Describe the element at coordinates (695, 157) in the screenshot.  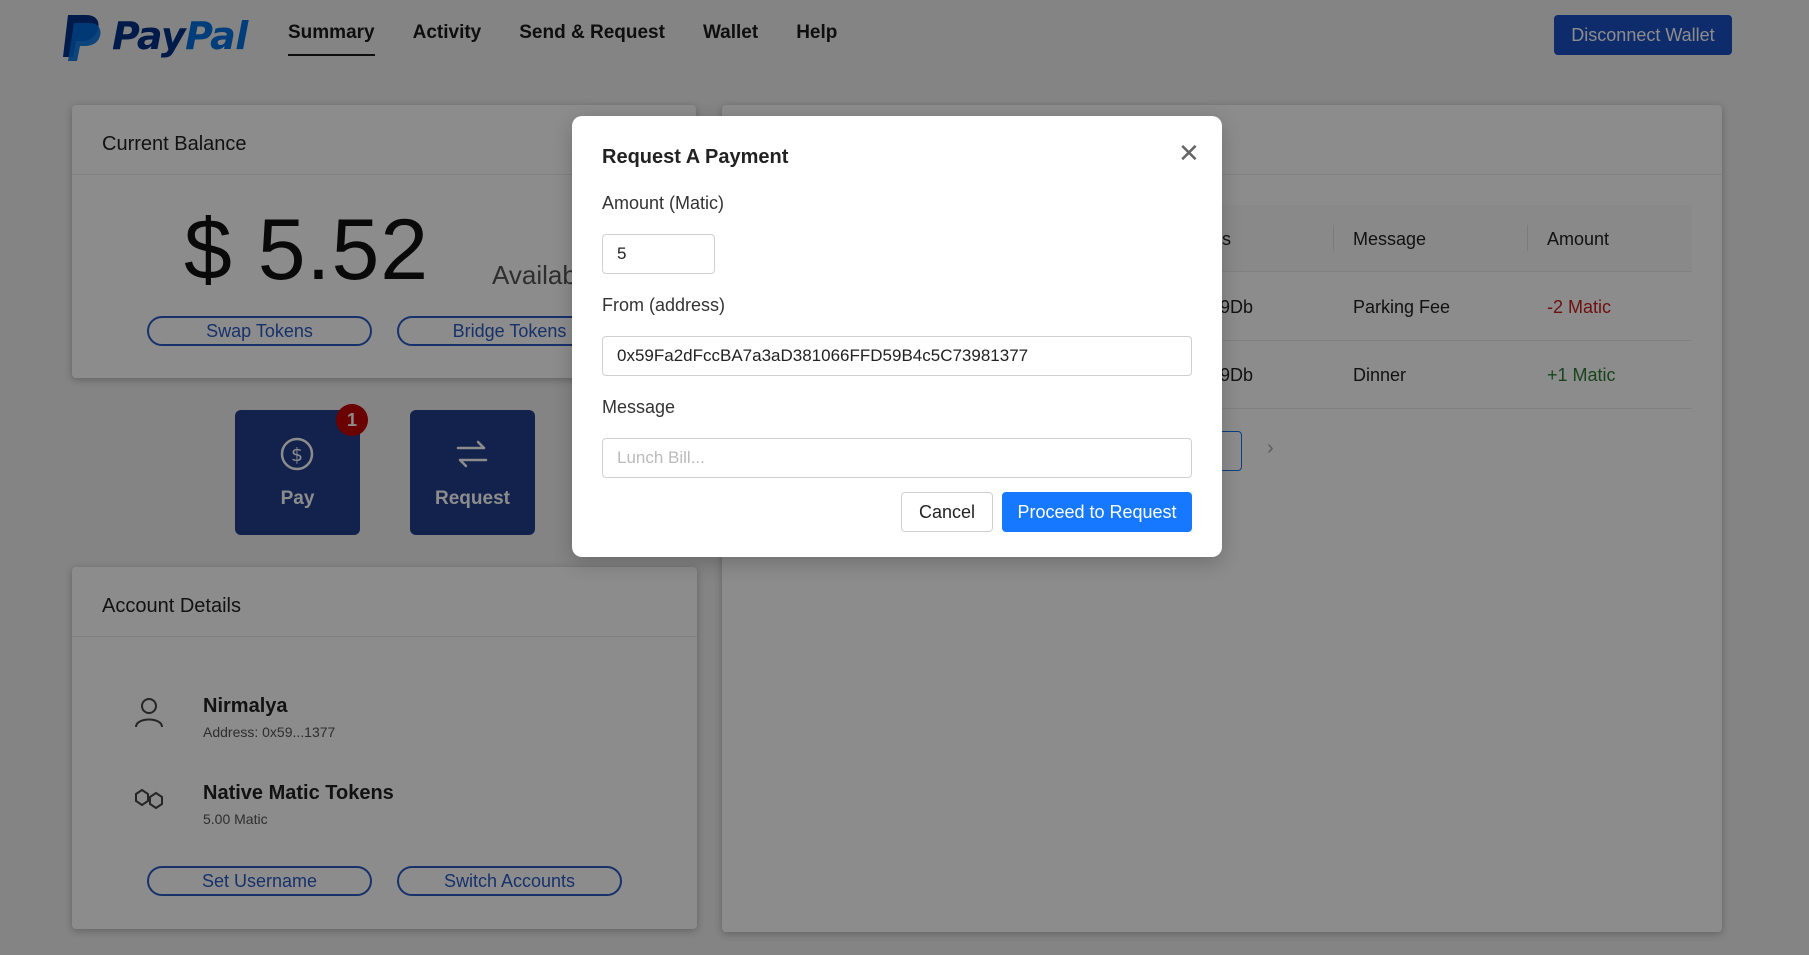
I see `modal-title: Request A Payment` at that location.